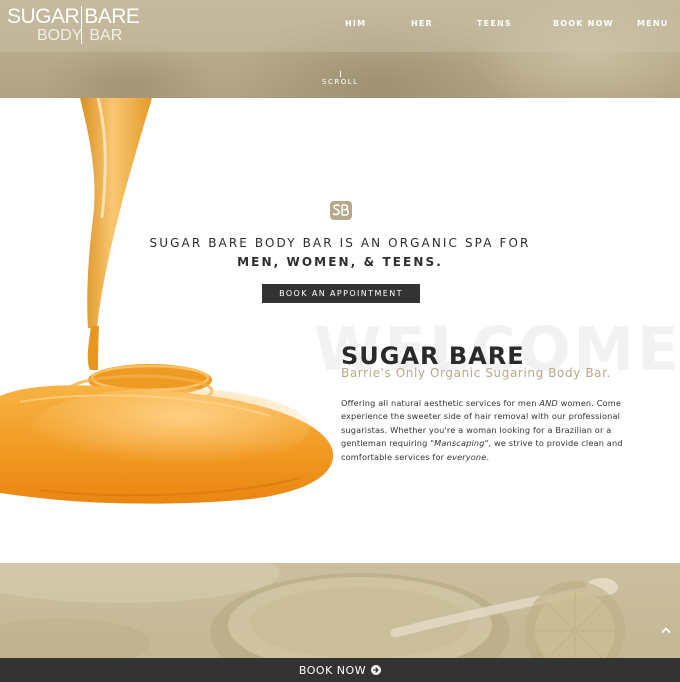 The image size is (680, 682). Describe the element at coordinates (459, 443) in the screenshot. I see `intro-emphasis: Manscaping` at that location.